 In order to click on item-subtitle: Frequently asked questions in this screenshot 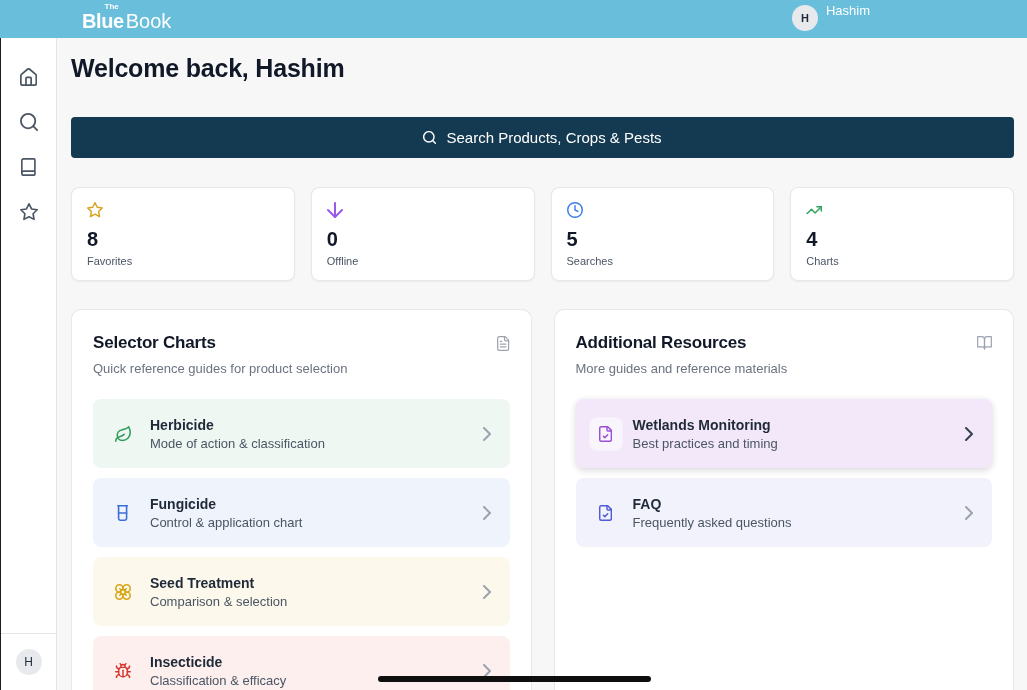, I will do `click(712, 522)`.